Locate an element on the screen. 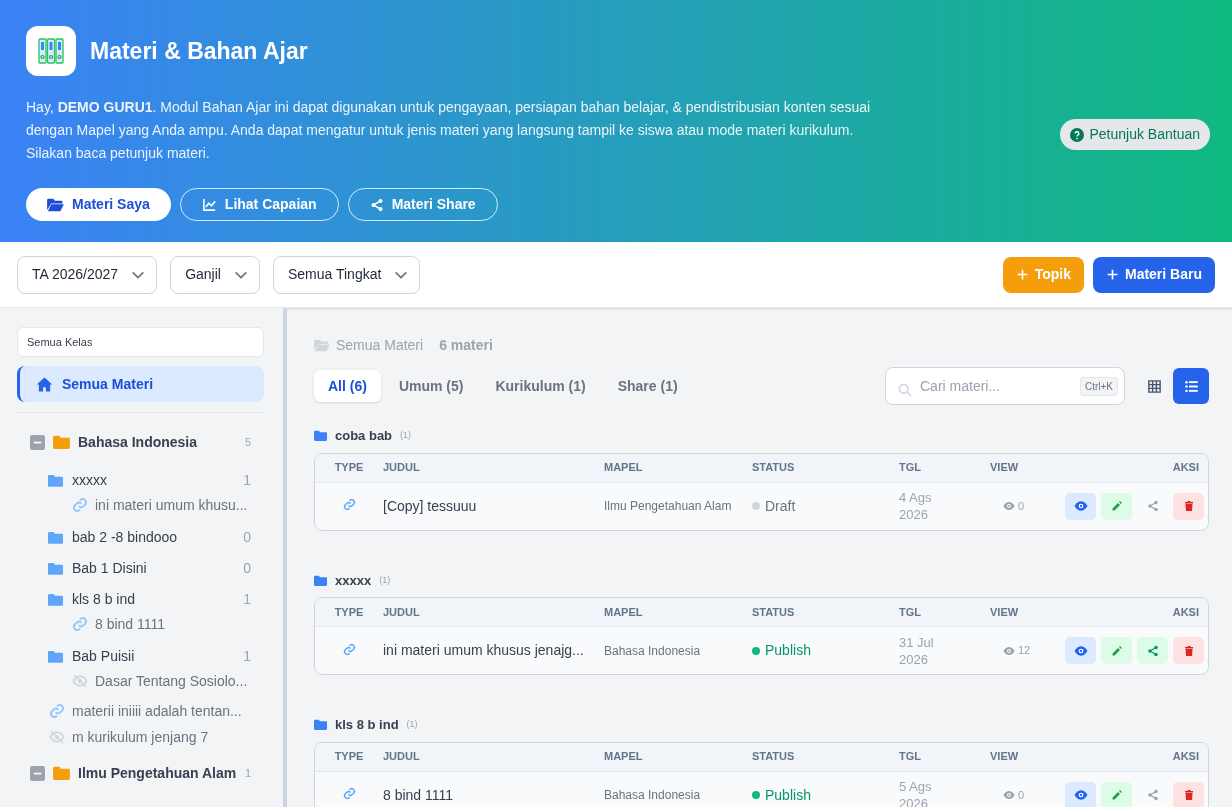  material-title: 8 bind 1111 is located at coordinates (130, 624).